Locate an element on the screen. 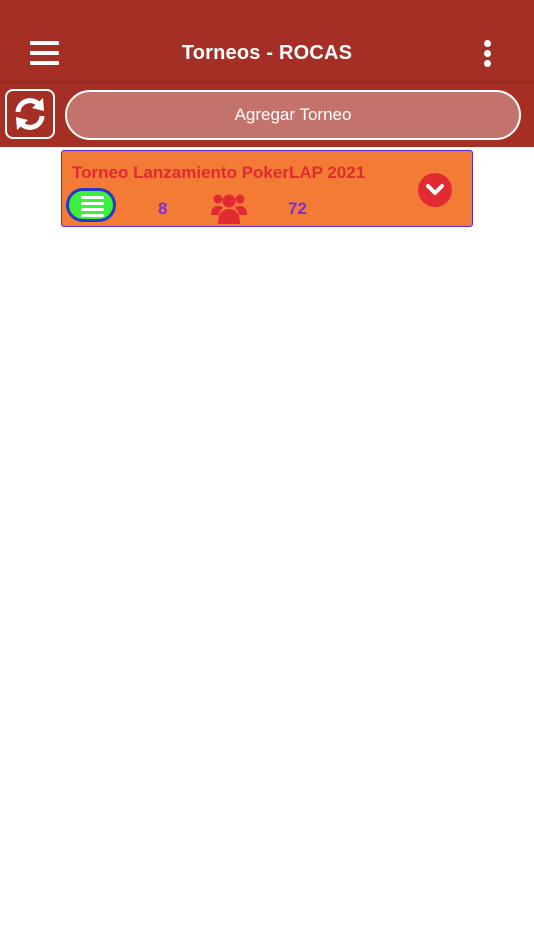  toolbar: Agregar Torneo is located at coordinates (267, 114).